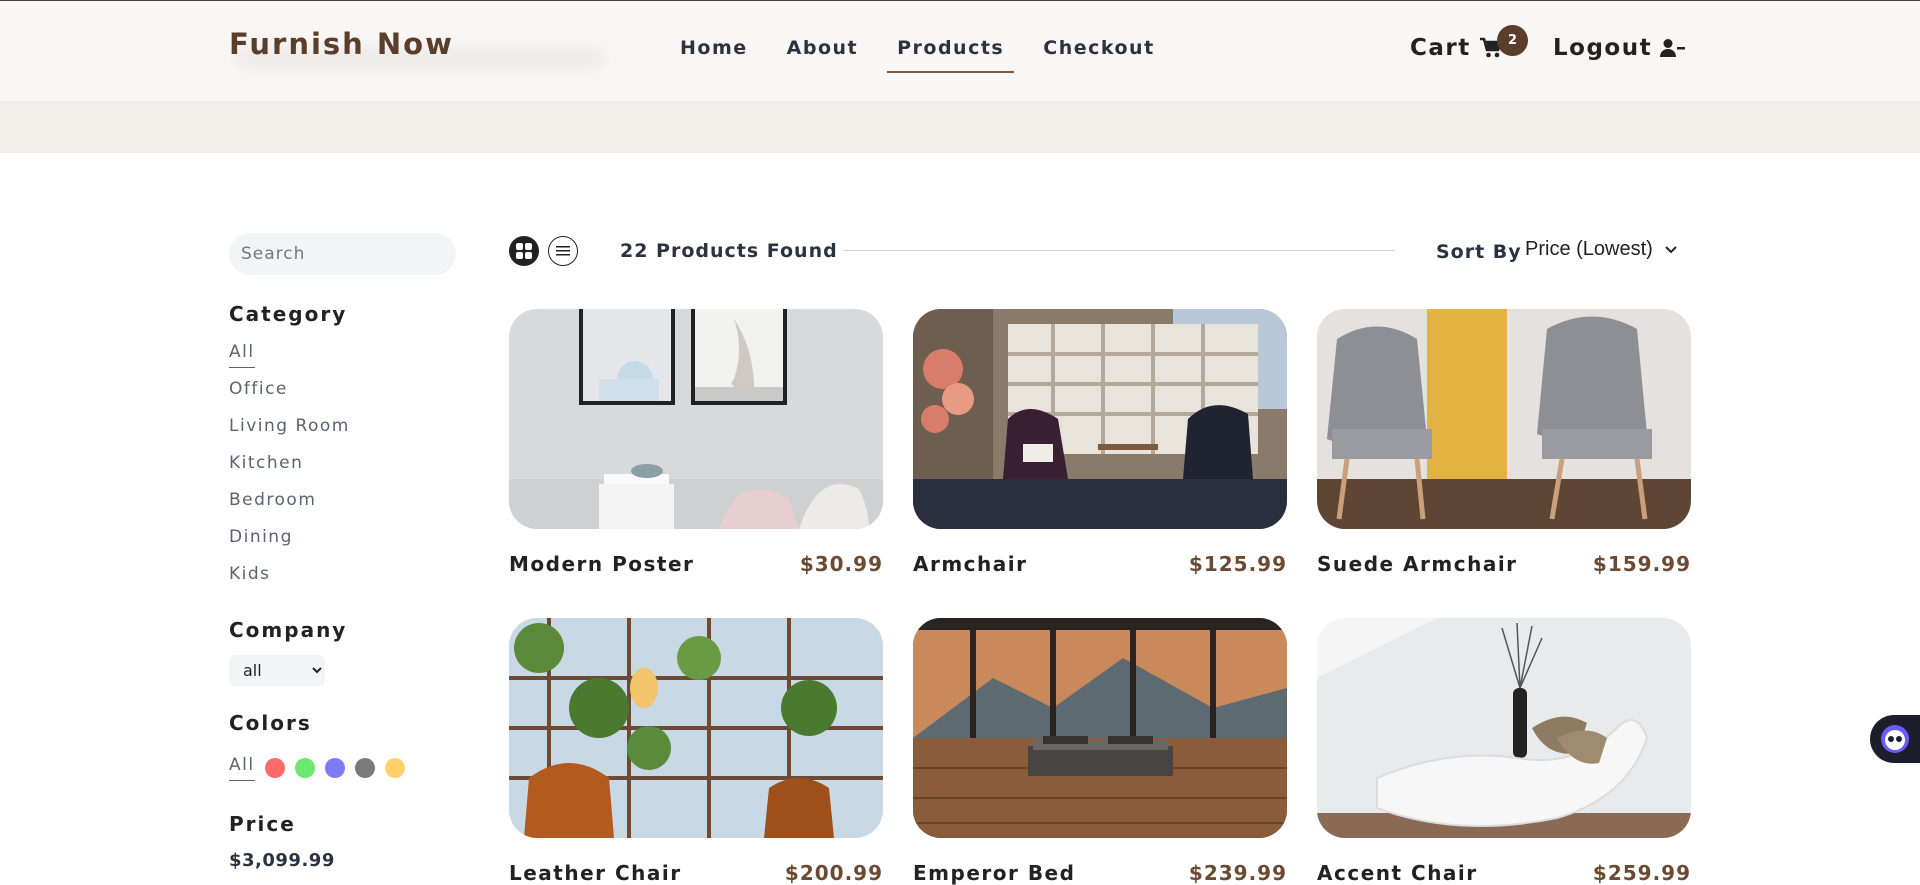  What do you see at coordinates (273, 500) in the screenshot?
I see `category-label: Bedroom` at bounding box center [273, 500].